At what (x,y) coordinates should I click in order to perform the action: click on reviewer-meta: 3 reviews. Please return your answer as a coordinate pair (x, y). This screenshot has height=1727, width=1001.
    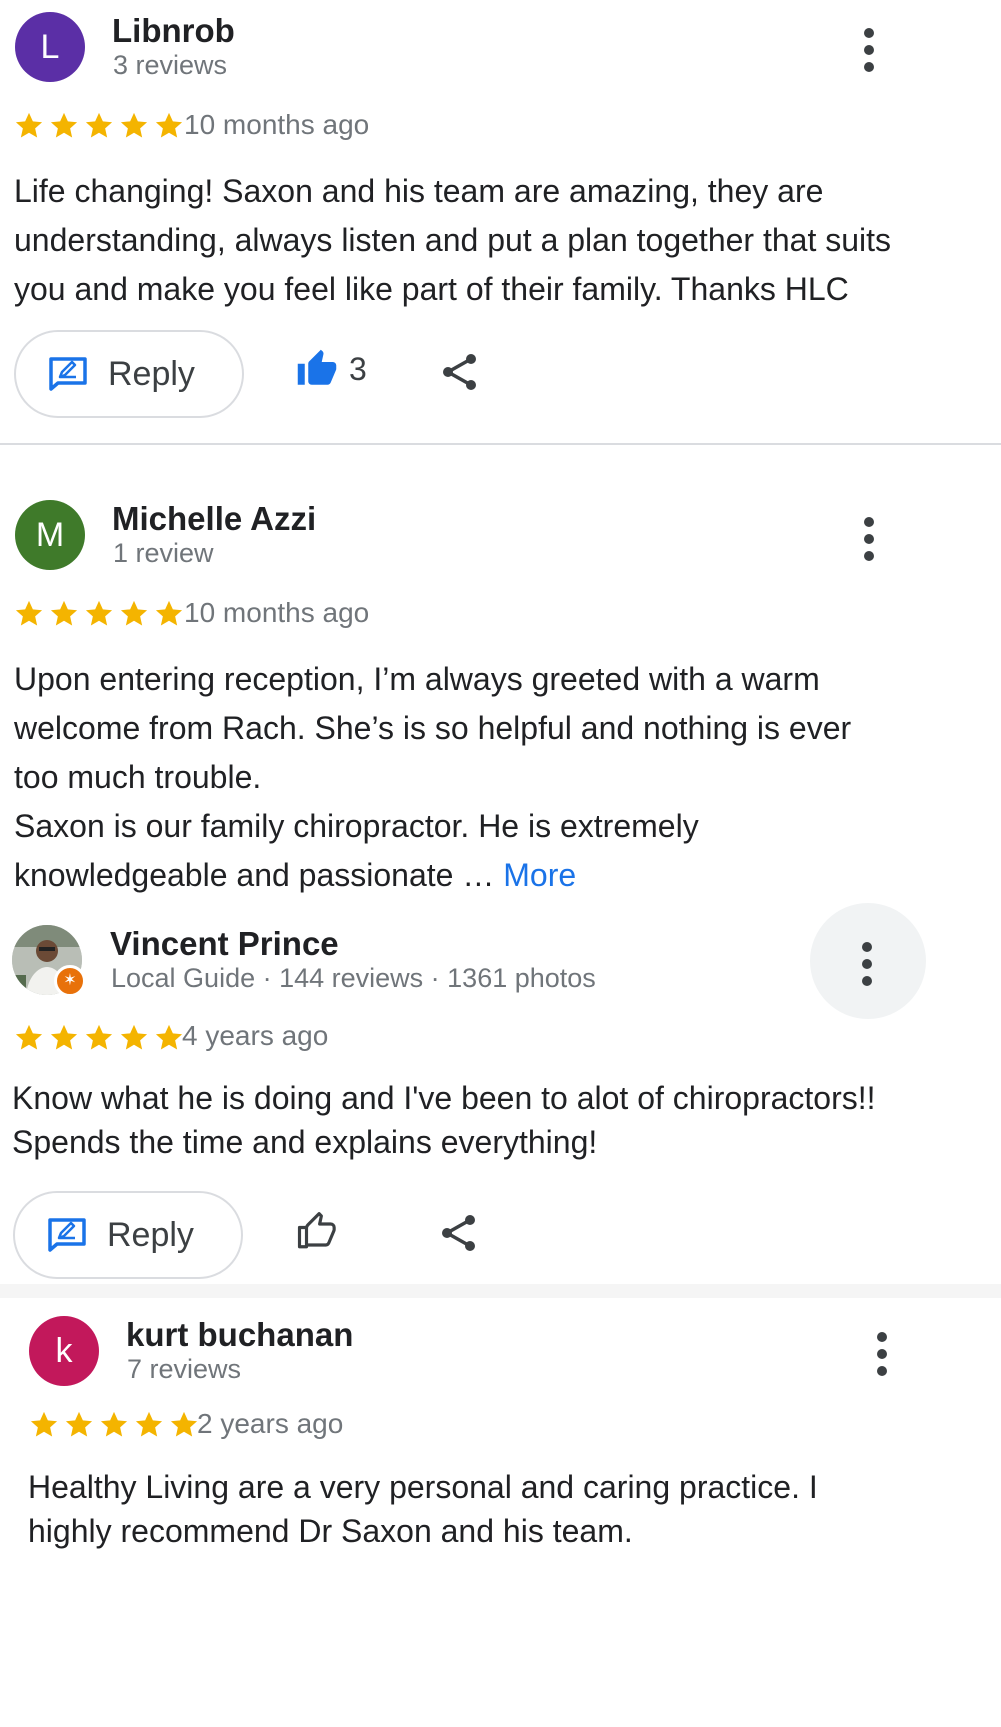
    Looking at the image, I should click on (170, 65).